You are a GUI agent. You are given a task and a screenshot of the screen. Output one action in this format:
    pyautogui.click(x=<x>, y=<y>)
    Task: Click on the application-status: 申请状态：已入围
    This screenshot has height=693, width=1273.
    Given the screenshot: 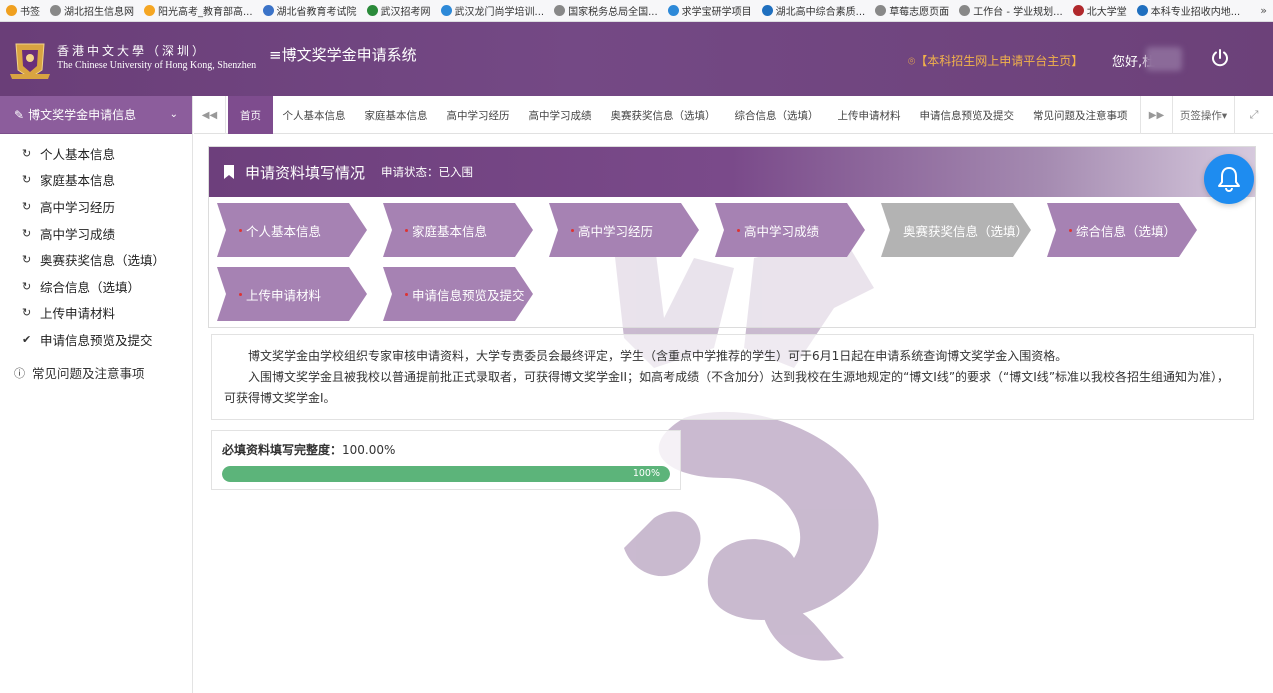 What is the action you would take?
    pyautogui.click(x=427, y=172)
    